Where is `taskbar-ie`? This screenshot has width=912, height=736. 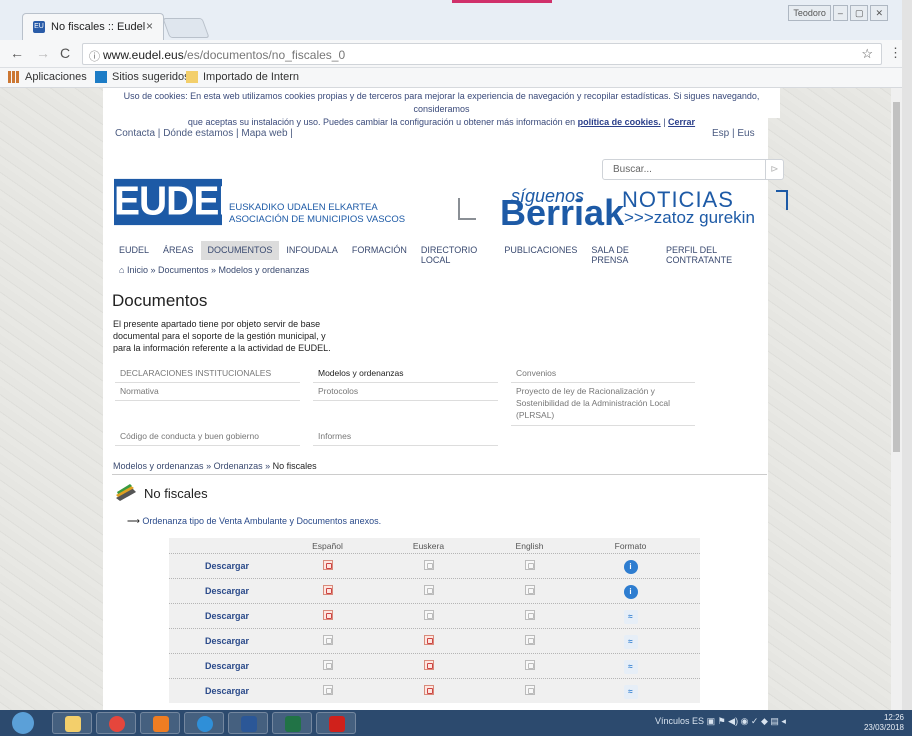
taskbar-ie is located at coordinates (204, 723).